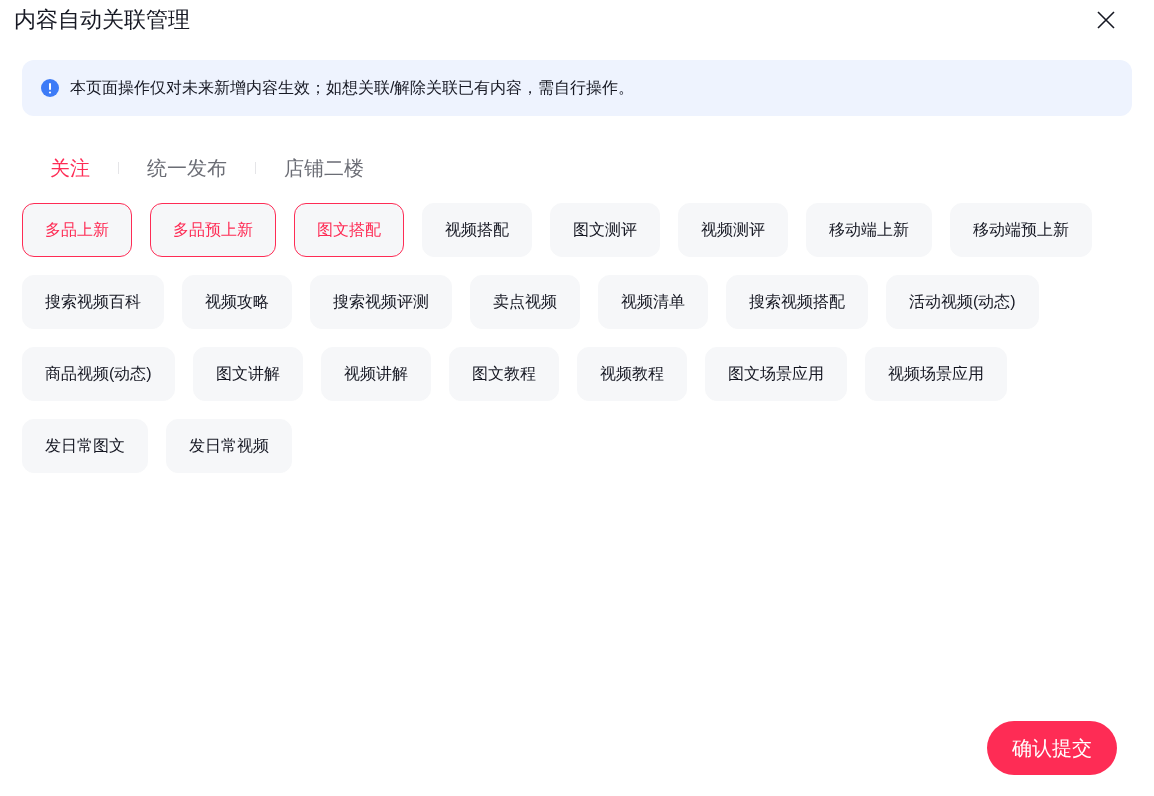 This screenshot has width=1154, height=796. What do you see at coordinates (869, 230) in the screenshot?
I see `tag-chip: 移动端上新` at bounding box center [869, 230].